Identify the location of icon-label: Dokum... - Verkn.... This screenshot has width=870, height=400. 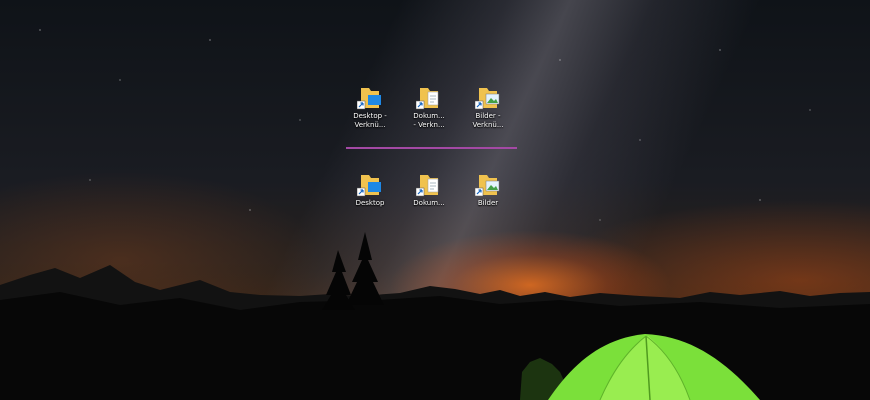
(429, 120).